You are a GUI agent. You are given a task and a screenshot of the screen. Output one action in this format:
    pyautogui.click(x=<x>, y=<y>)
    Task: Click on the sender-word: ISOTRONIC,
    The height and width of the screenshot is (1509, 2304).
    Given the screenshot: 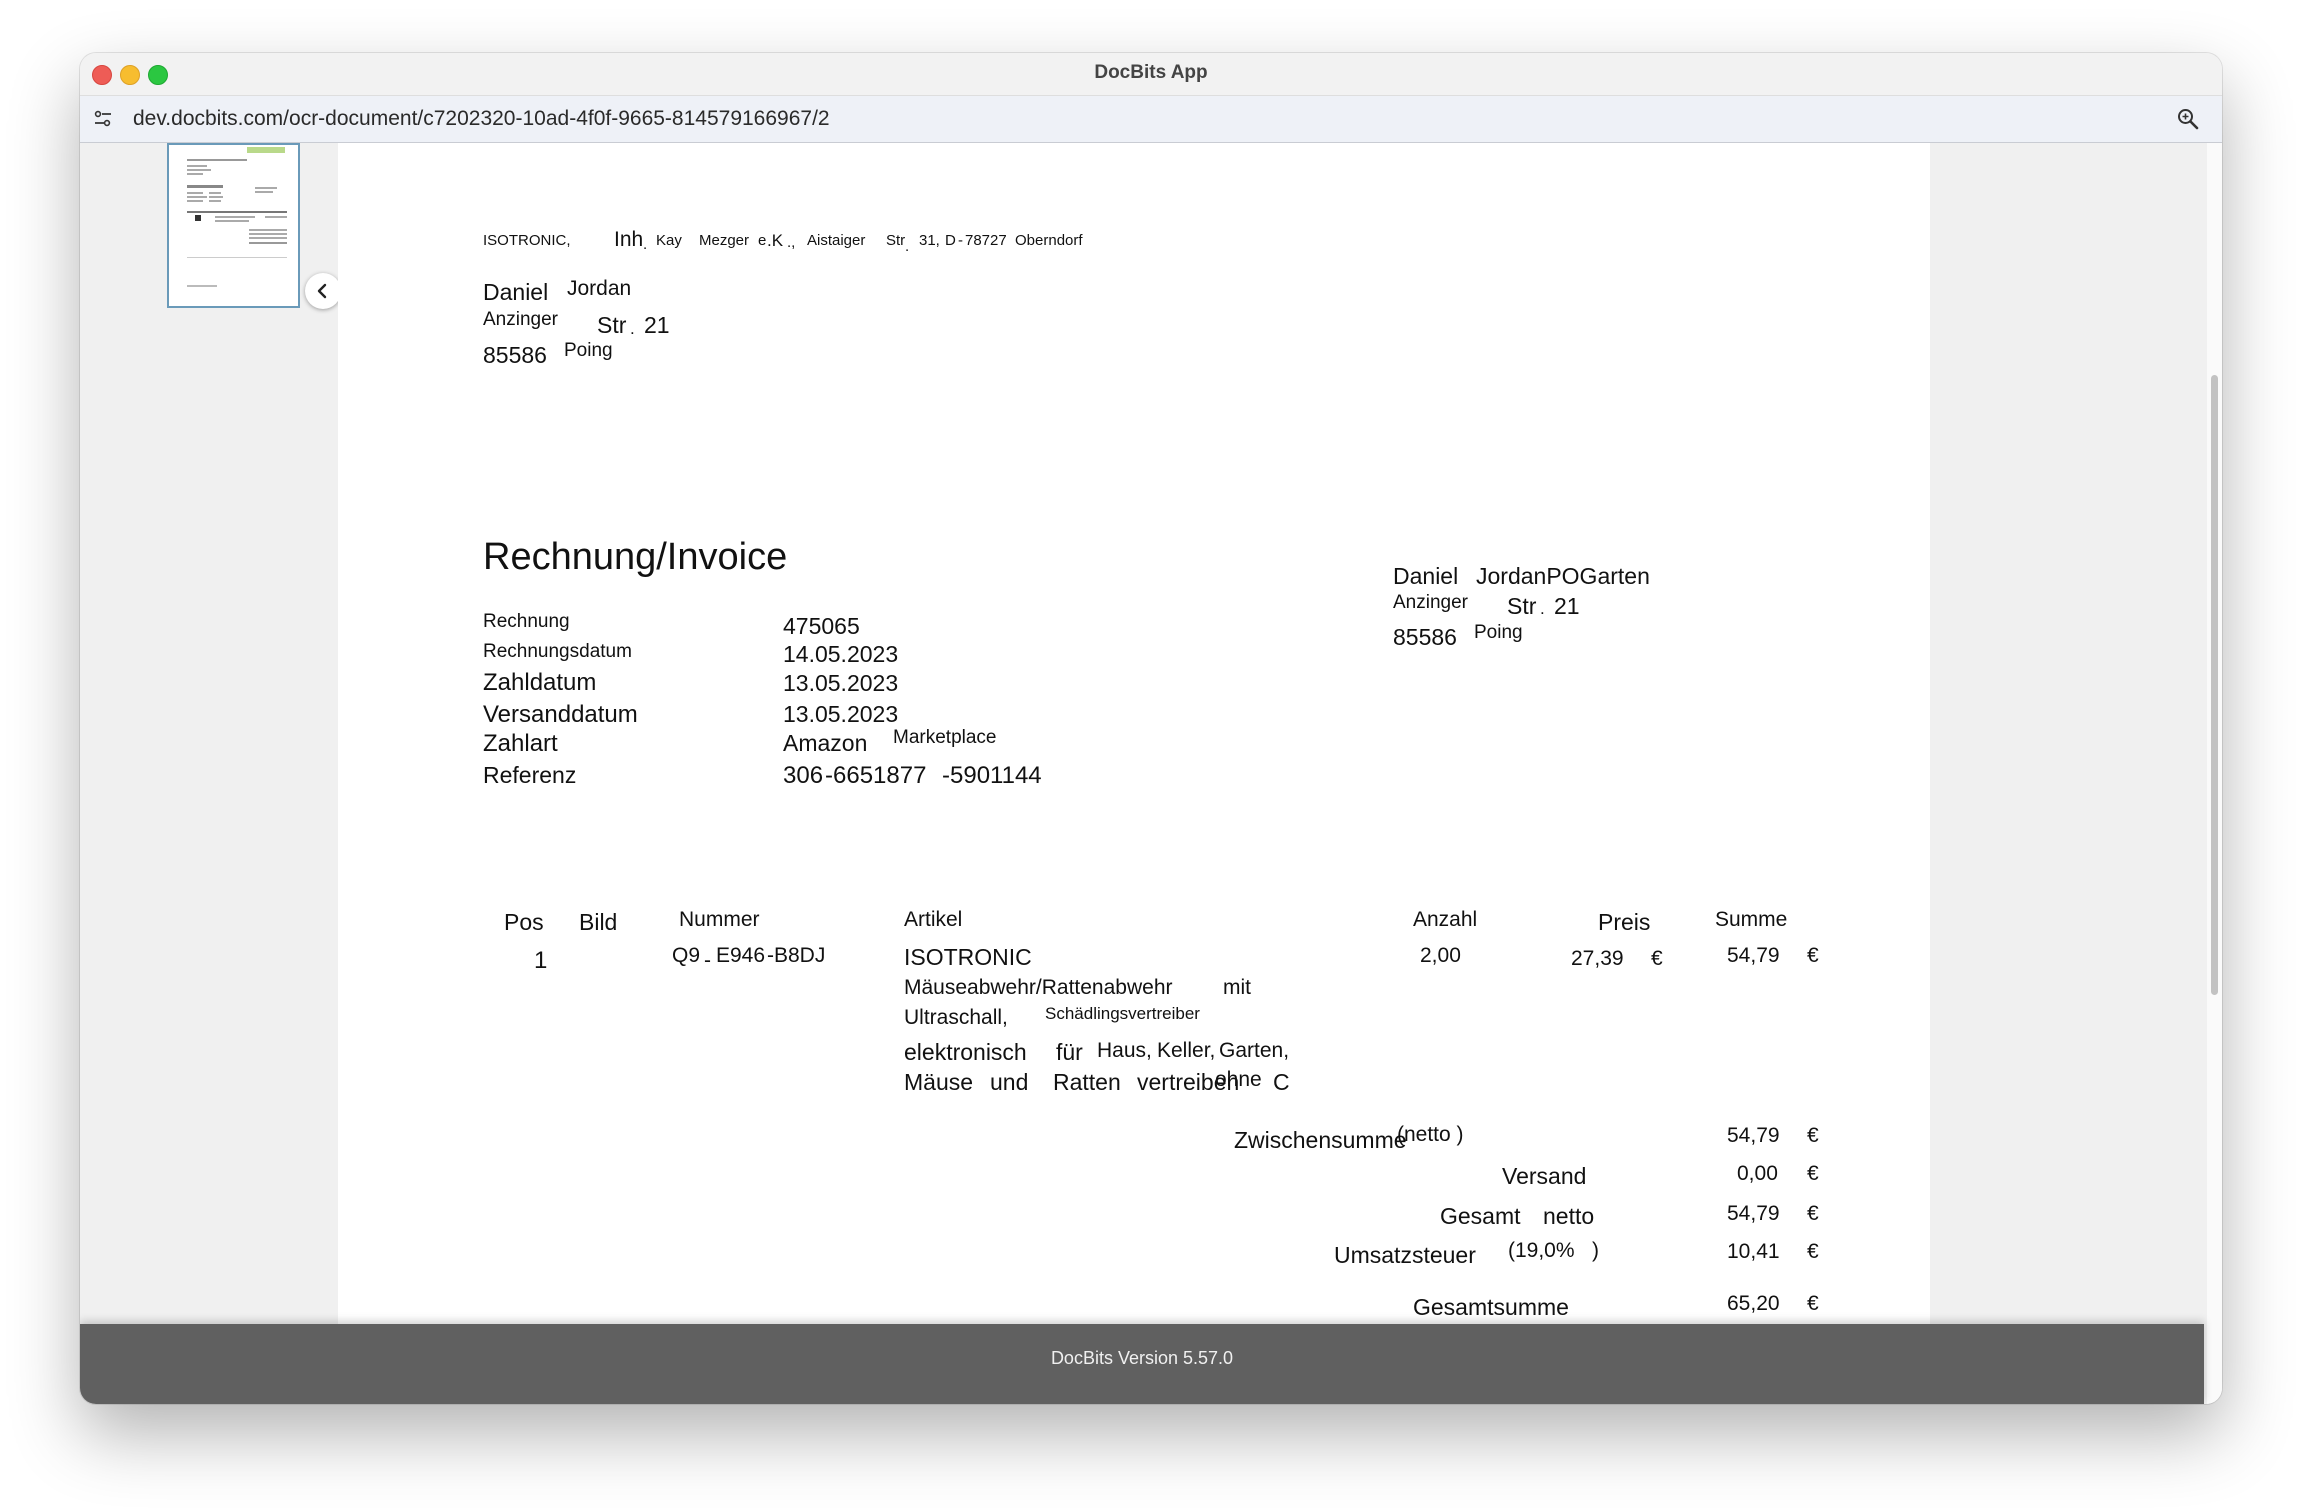 What is the action you would take?
    pyautogui.click(x=527, y=240)
    